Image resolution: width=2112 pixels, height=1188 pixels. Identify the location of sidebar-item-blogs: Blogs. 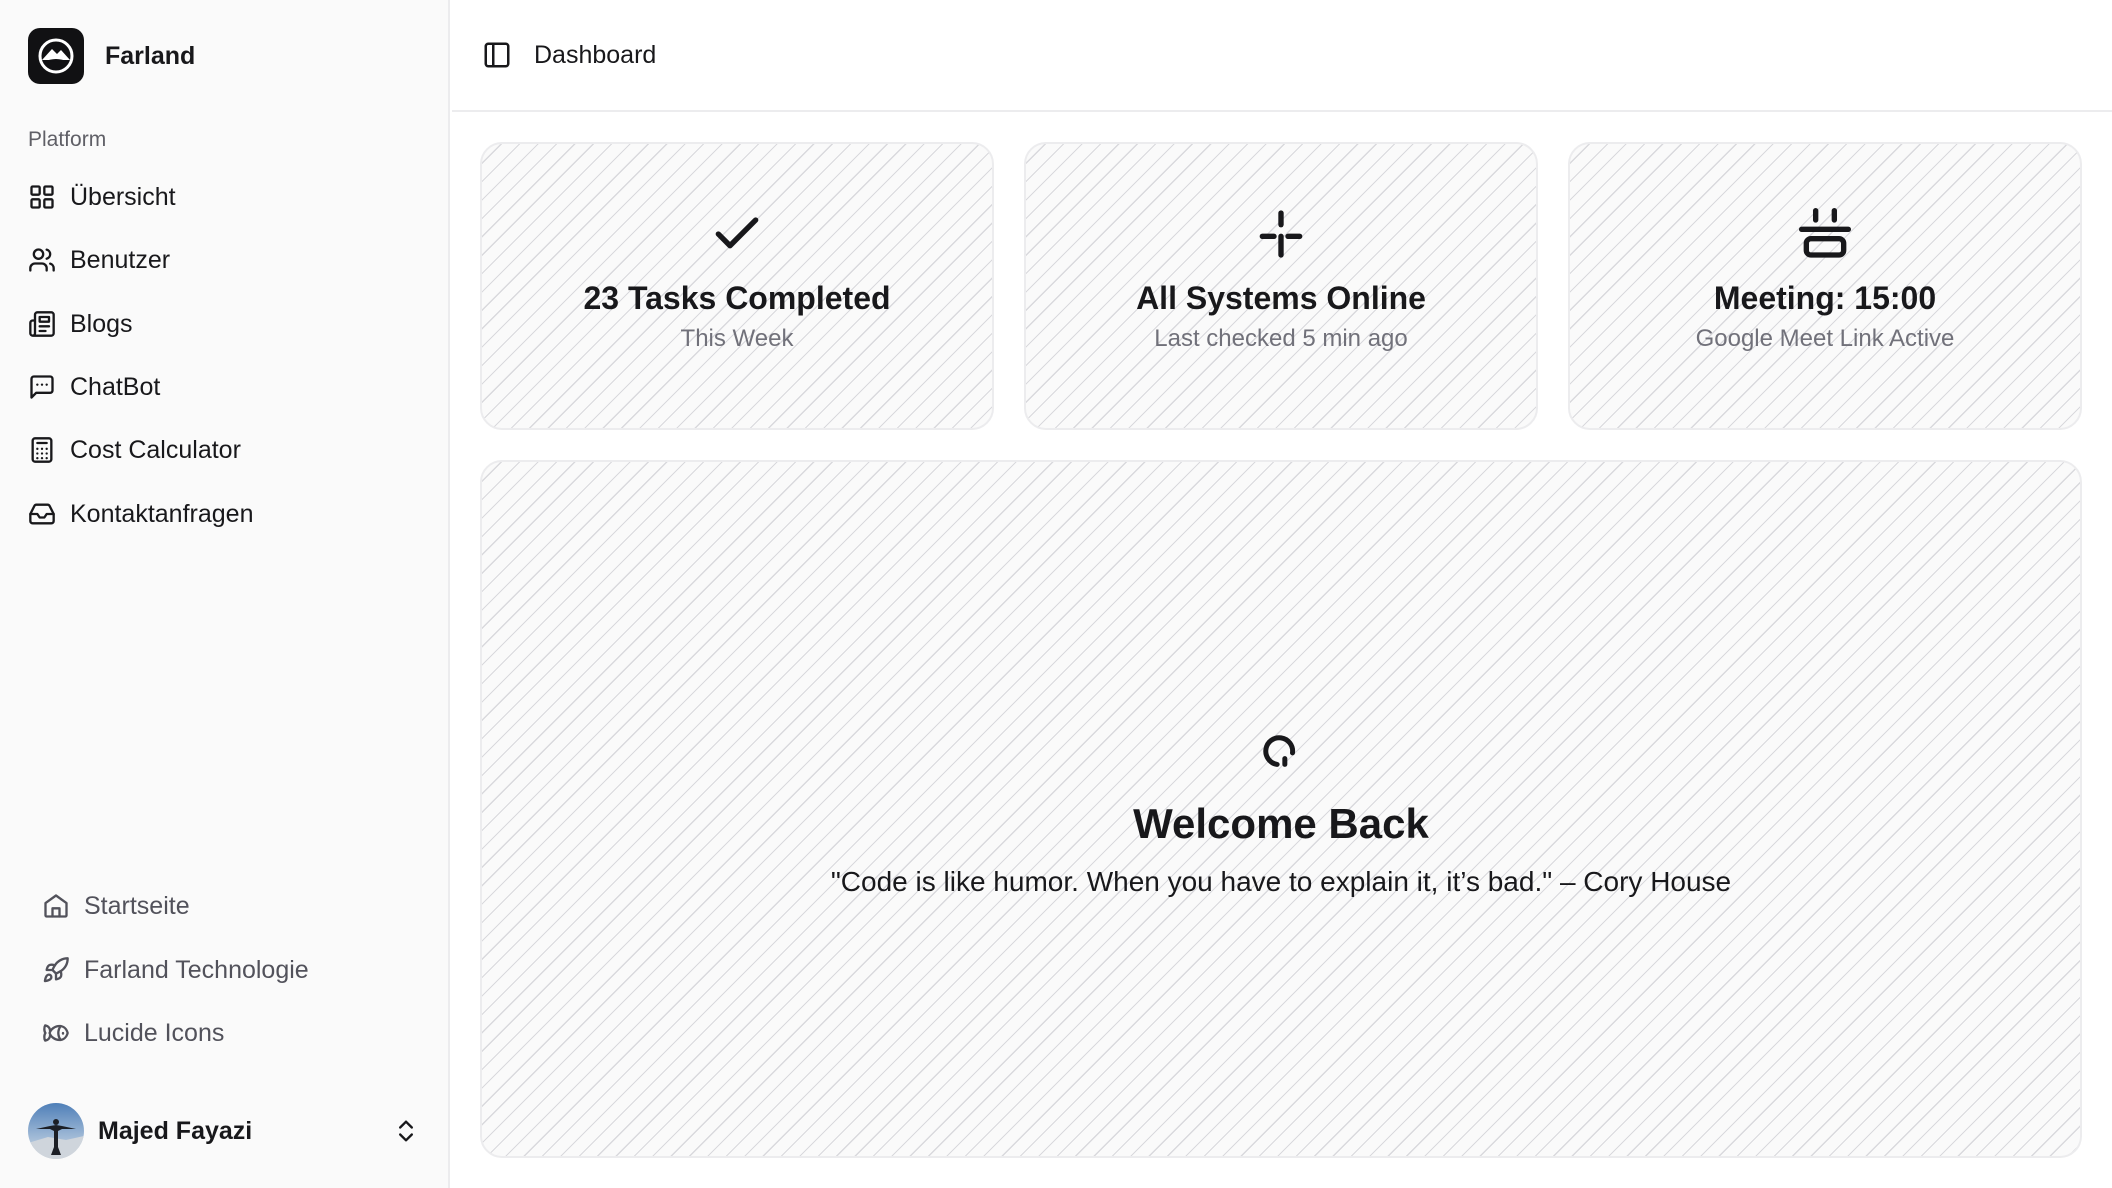
(80, 324).